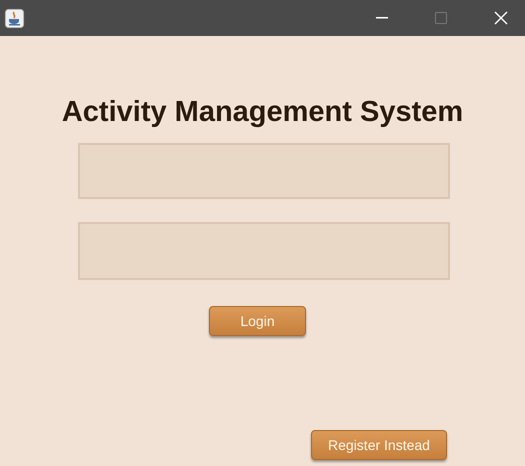  I want to click on minimize-icon, so click(382, 18).